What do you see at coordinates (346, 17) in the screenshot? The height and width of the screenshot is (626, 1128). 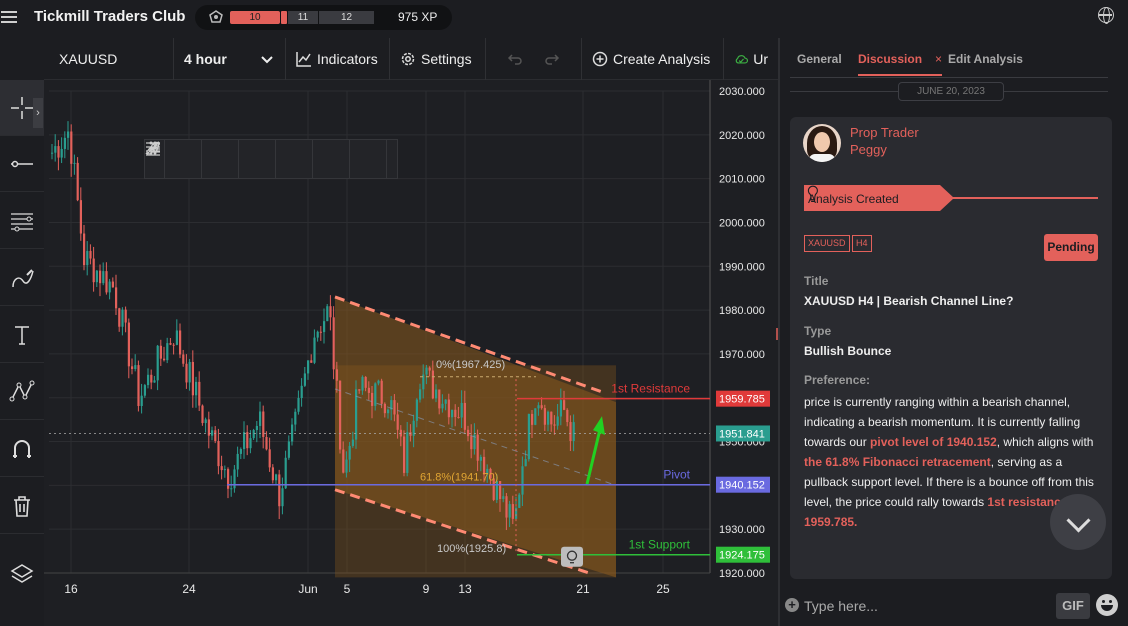 I see `xp-segment-next2: 12` at bounding box center [346, 17].